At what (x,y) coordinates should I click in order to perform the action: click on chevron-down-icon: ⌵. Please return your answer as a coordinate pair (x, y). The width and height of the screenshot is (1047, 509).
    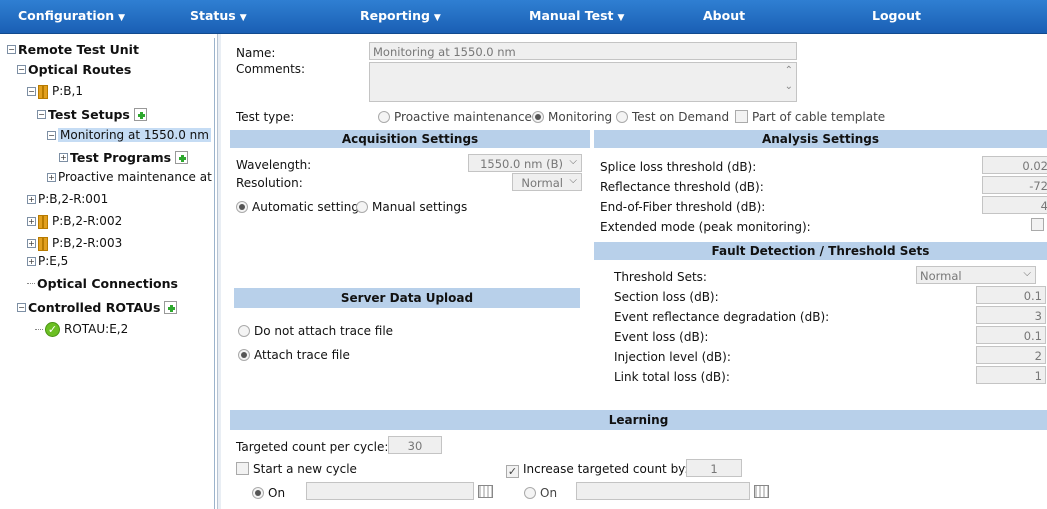
    Looking at the image, I should click on (573, 161).